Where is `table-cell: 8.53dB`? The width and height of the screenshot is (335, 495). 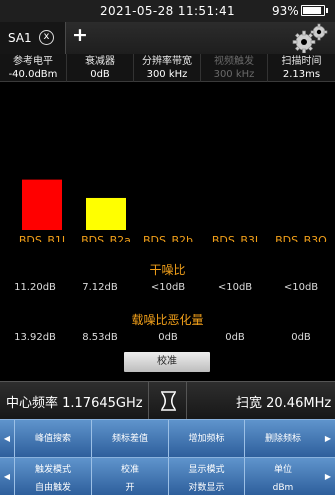
table-cell: 8.53dB is located at coordinates (100, 337).